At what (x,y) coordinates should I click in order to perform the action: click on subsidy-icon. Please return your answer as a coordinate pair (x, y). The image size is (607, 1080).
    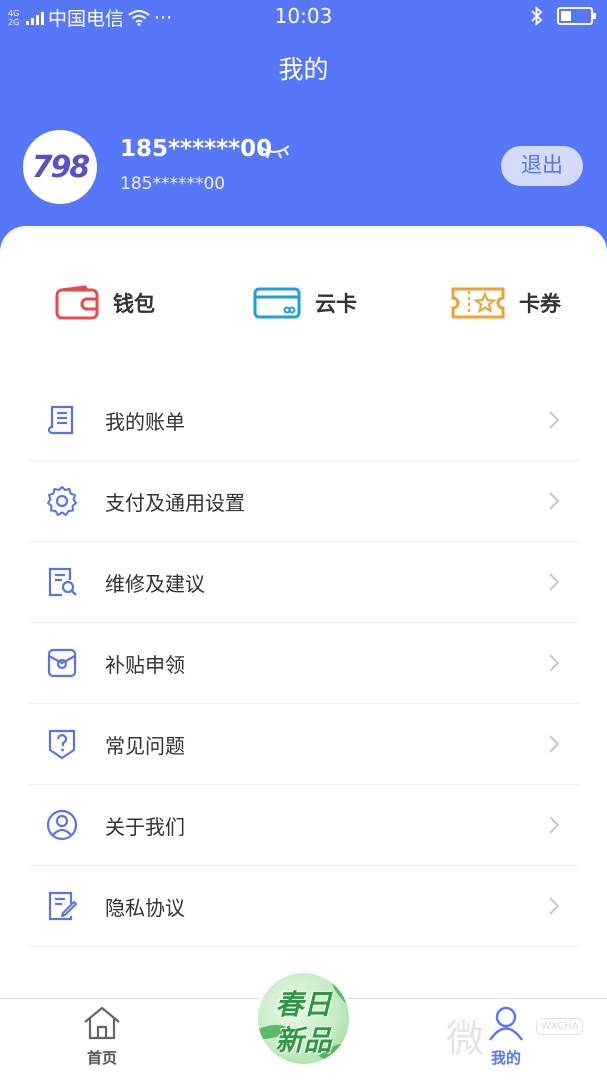
    Looking at the image, I should click on (62, 663).